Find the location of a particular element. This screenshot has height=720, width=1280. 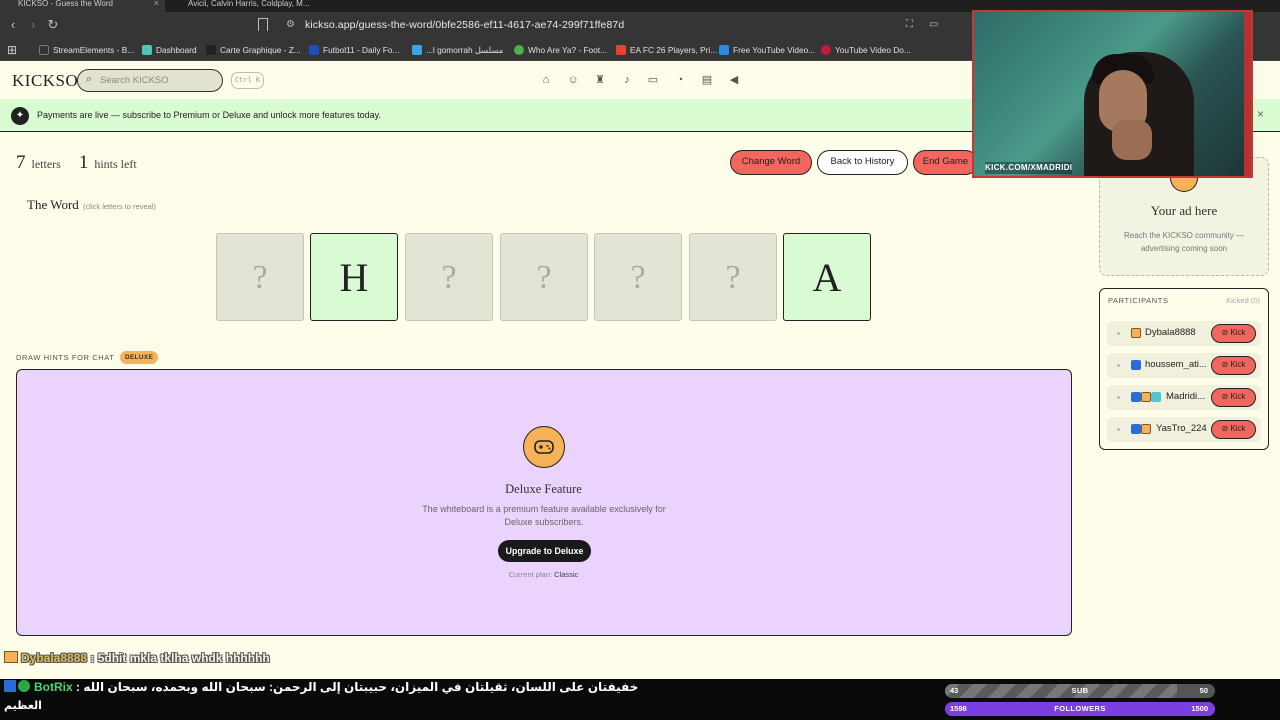

gamepad-icon is located at coordinates (544, 447).